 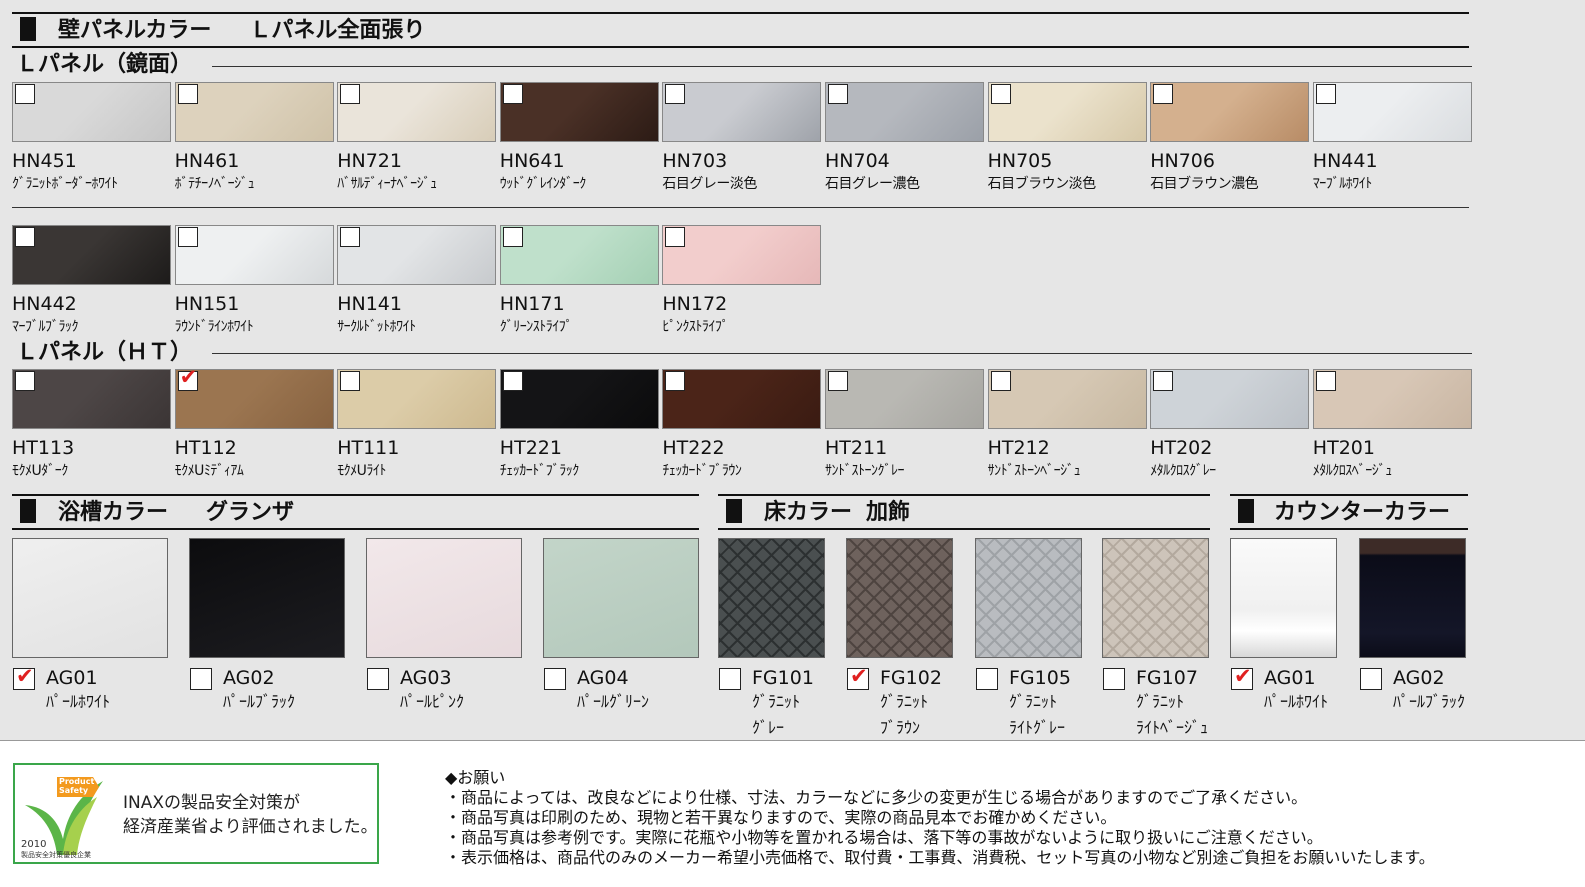 What do you see at coordinates (104, 64) in the screenshot?
I see `mirror-section-title: Ｌパネル（鏡面）` at bounding box center [104, 64].